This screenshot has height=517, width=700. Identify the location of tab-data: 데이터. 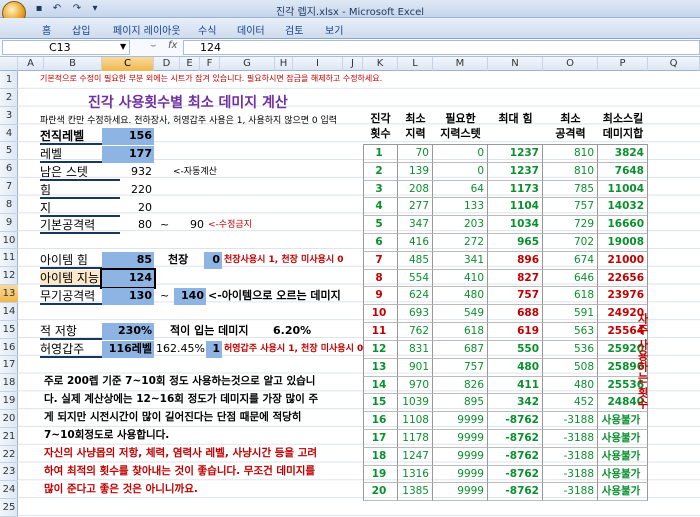
(251, 29).